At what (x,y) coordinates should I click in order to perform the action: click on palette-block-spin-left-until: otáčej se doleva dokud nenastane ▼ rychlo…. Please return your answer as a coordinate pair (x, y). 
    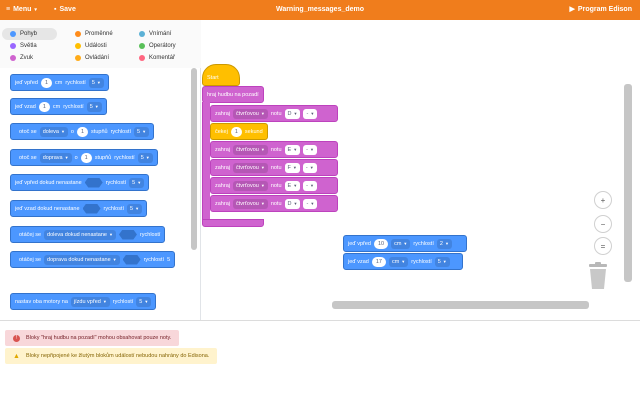
    Looking at the image, I should click on (88, 234).